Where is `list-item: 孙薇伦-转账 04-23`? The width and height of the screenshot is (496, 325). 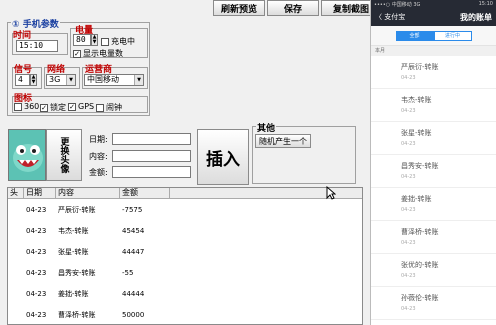
list-item: 孙薇伦-转账 04-23 is located at coordinates (433, 303).